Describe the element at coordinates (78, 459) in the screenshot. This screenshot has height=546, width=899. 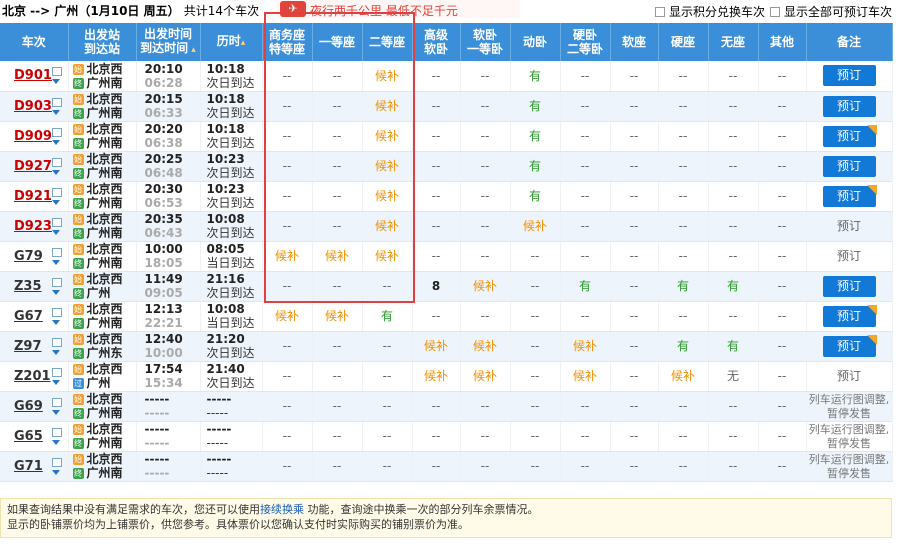
I see `start-station-badge: 始` at that location.